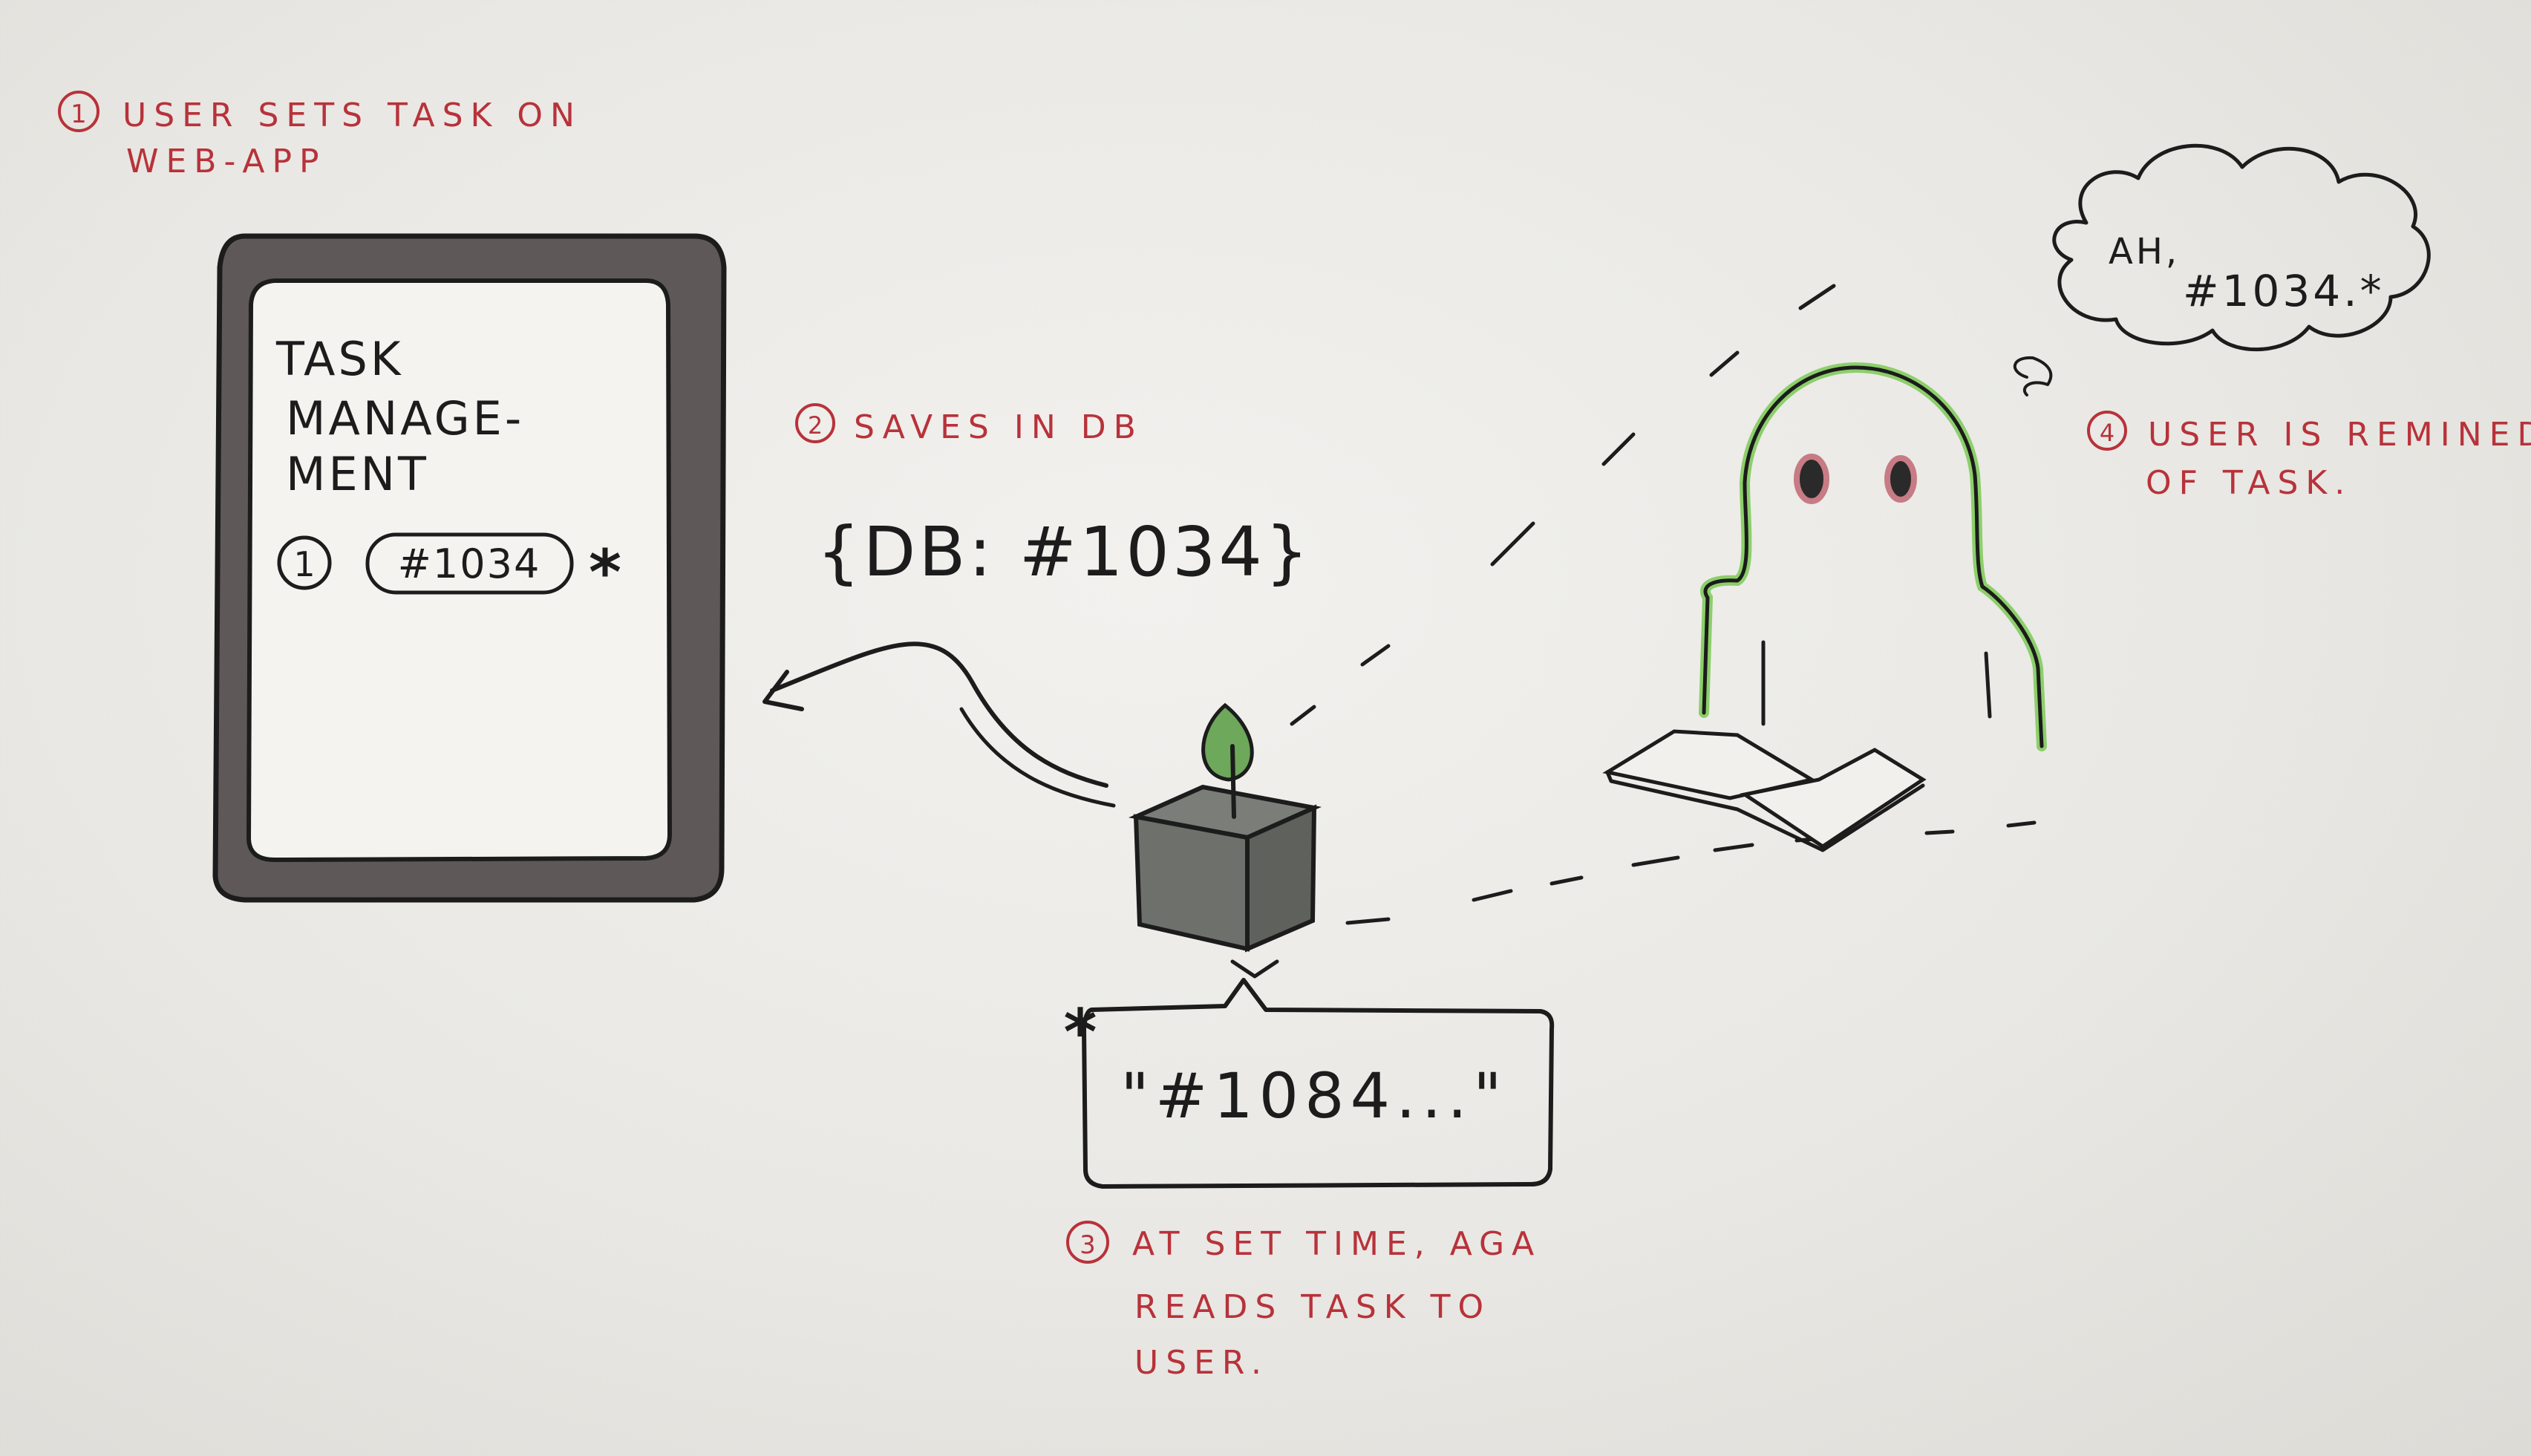 The width and height of the screenshot is (2531, 1456). Describe the element at coordinates (357, 474) in the screenshot. I see `tablet-title-line3: MENT` at that location.